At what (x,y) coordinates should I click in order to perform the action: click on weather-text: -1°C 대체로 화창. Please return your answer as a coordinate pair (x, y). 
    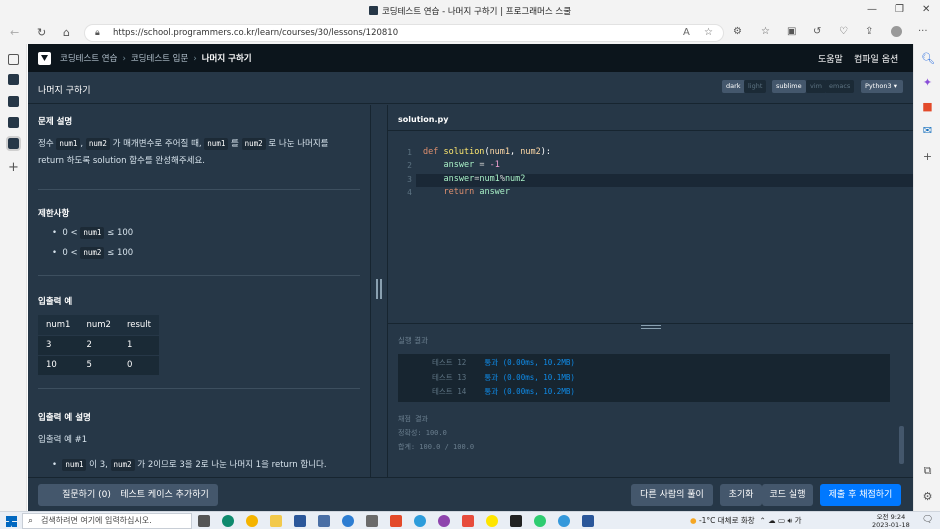
    Looking at the image, I should click on (727, 520).